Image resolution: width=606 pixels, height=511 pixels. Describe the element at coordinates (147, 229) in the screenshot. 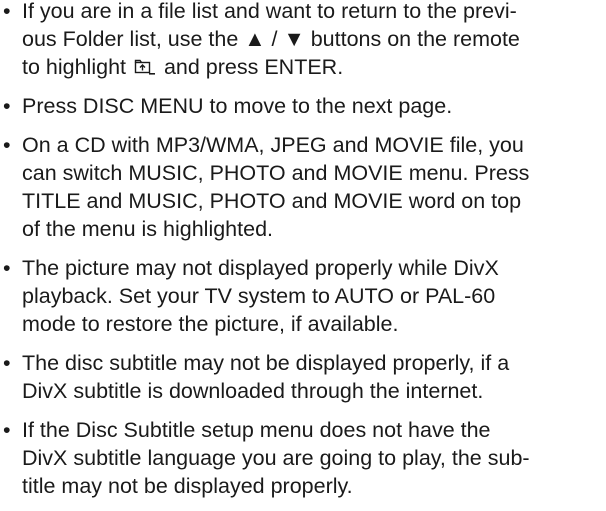

I see `note-line: of the menu is highlighted.` at that location.